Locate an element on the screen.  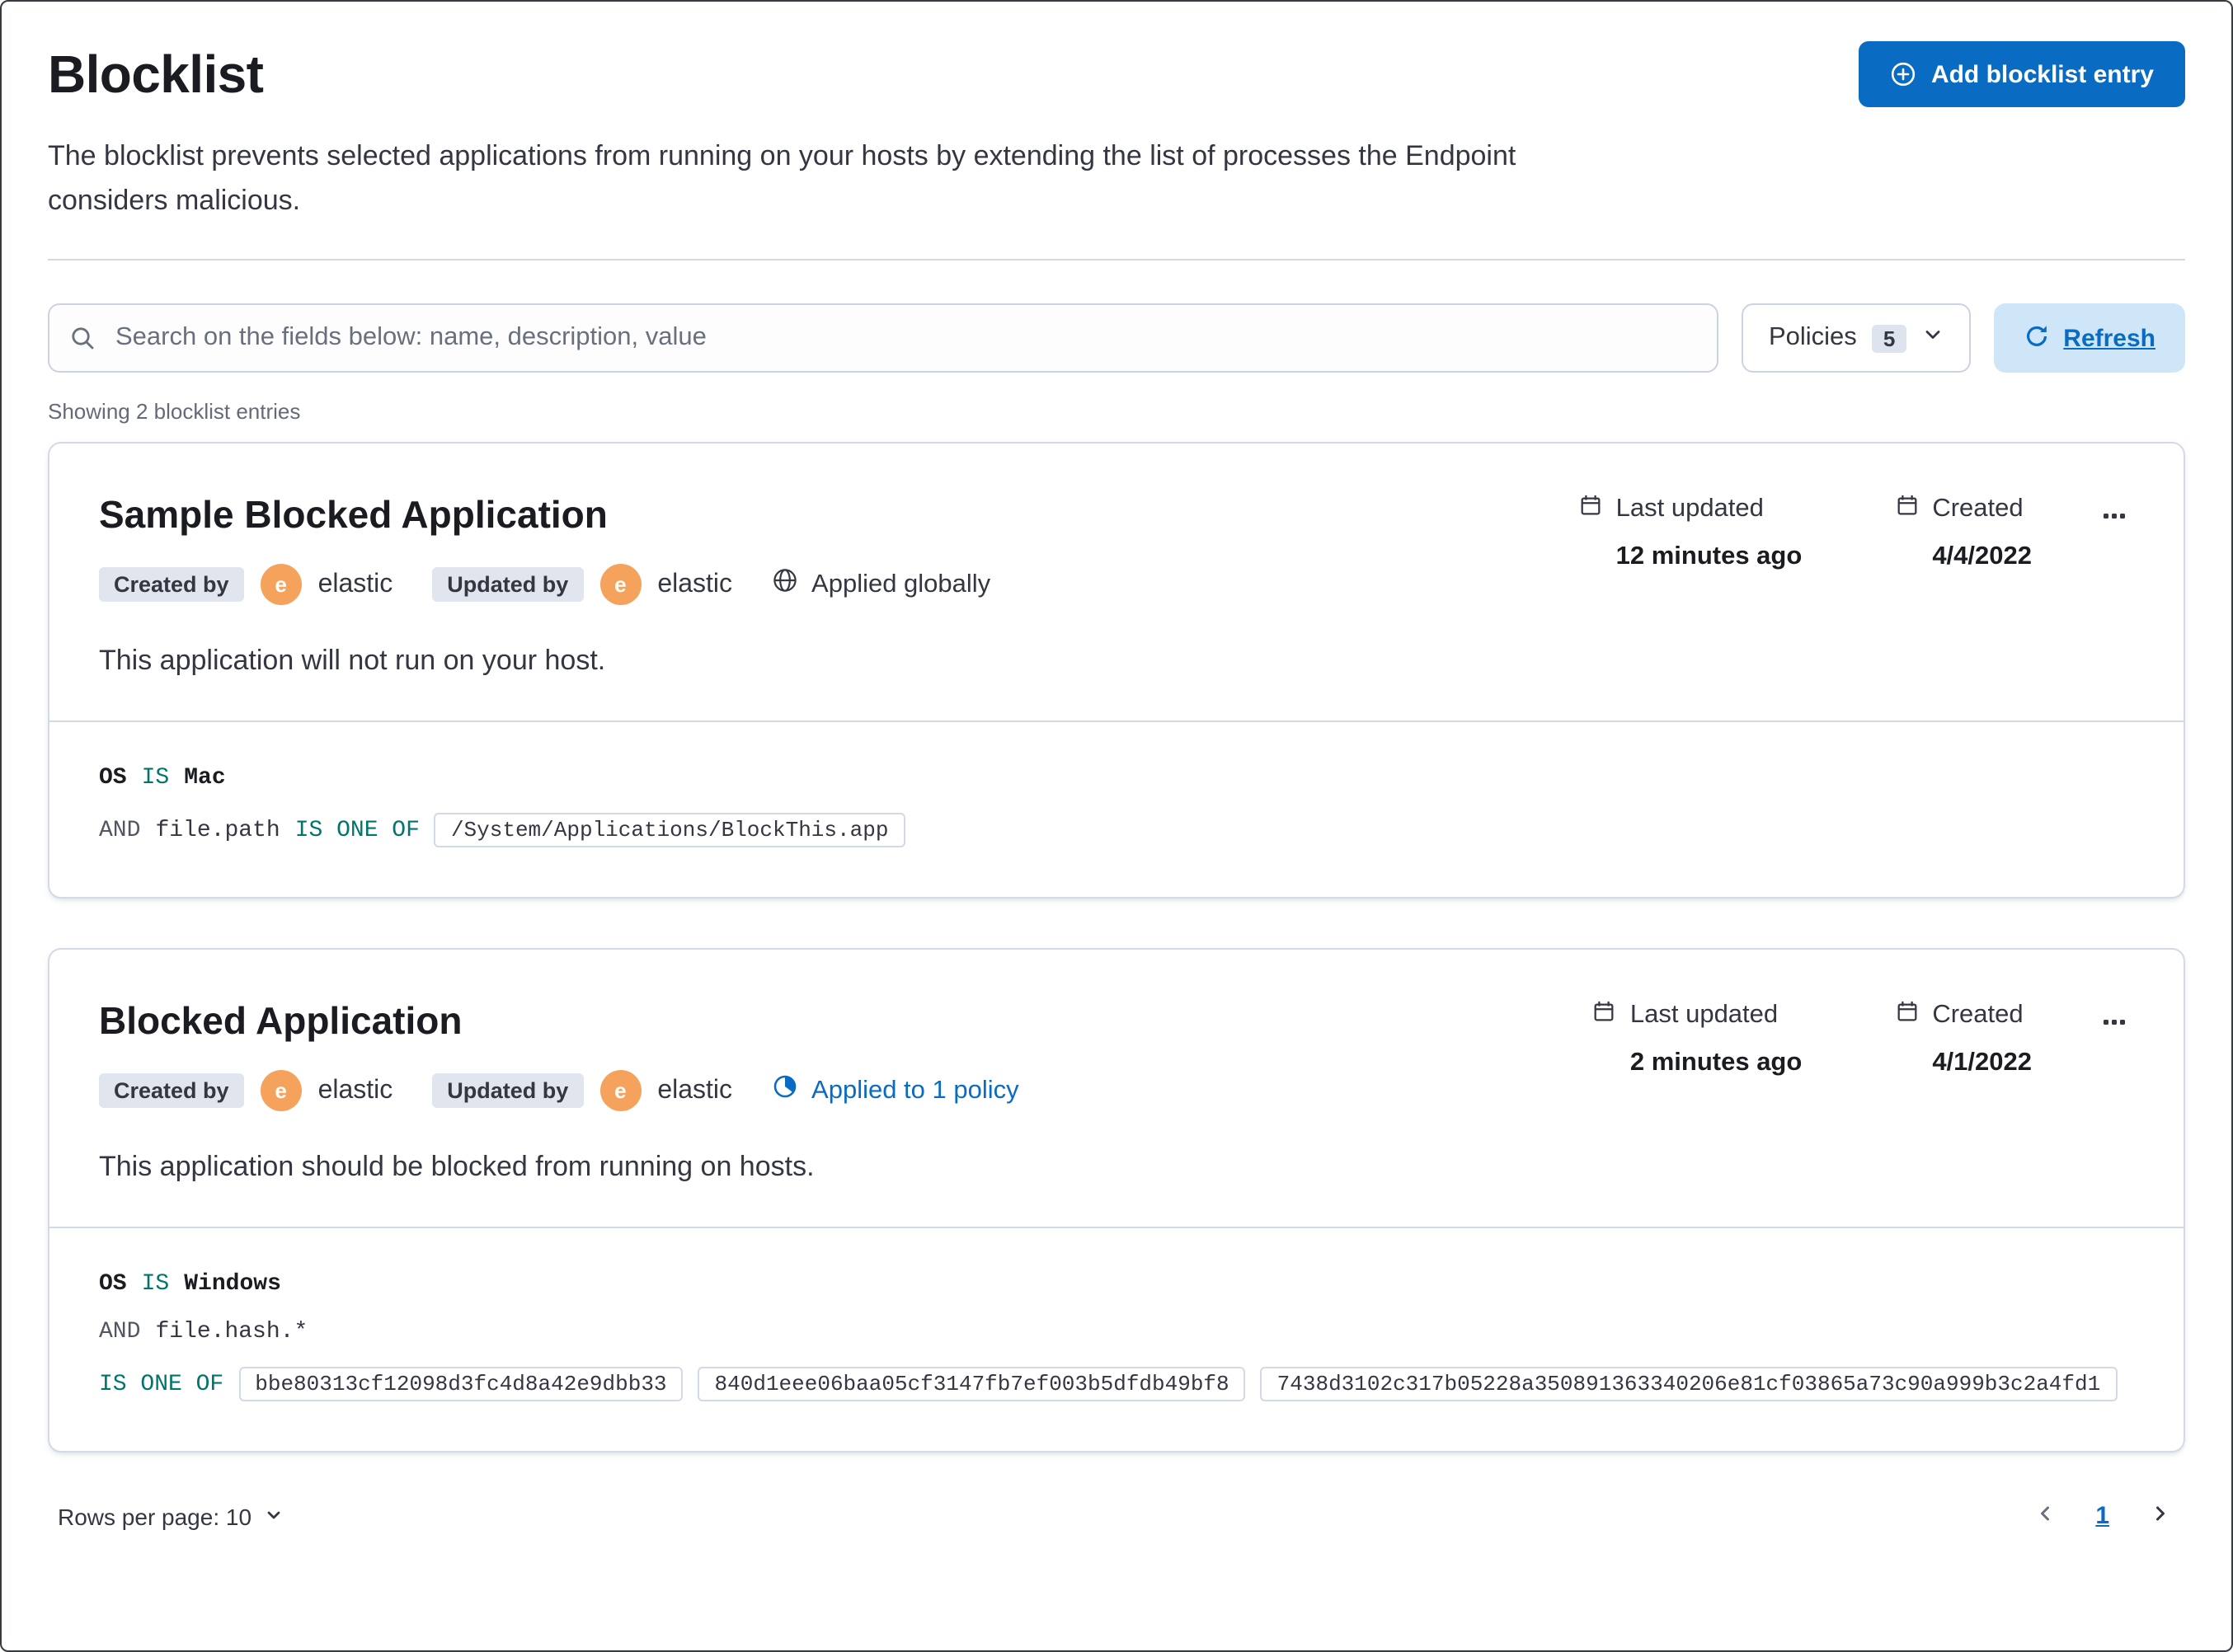
chevron-down-icon is located at coordinates (273, 1517).